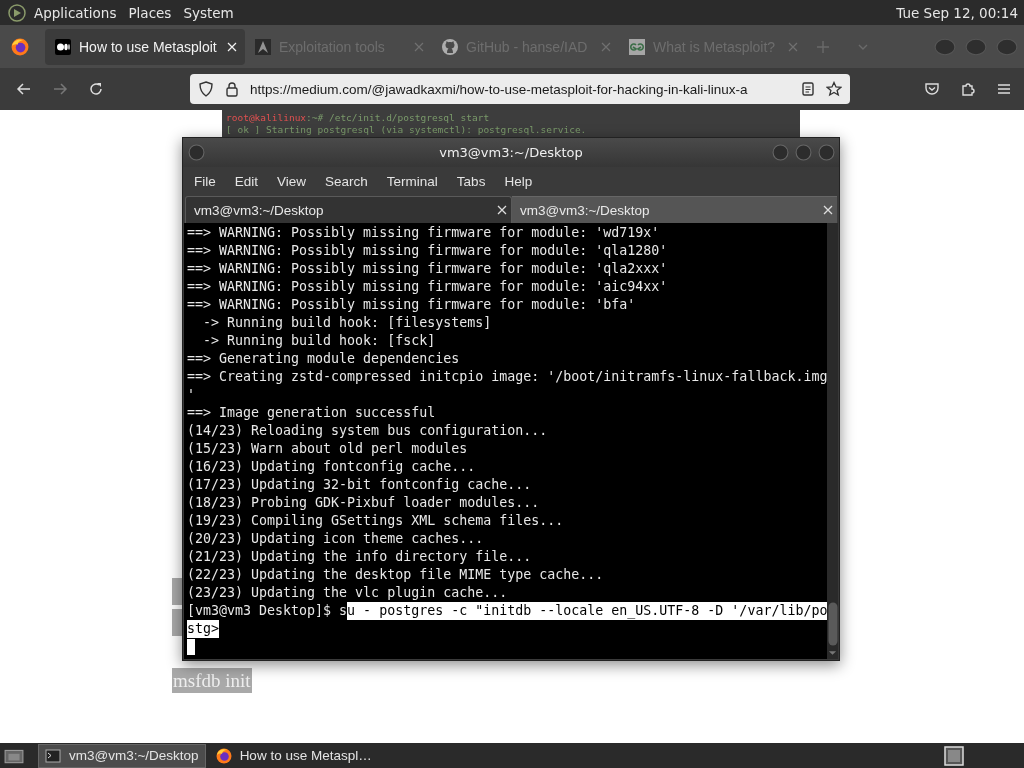  What do you see at coordinates (834, 89) in the screenshot?
I see `star-icon` at bounding box center [834, 89].